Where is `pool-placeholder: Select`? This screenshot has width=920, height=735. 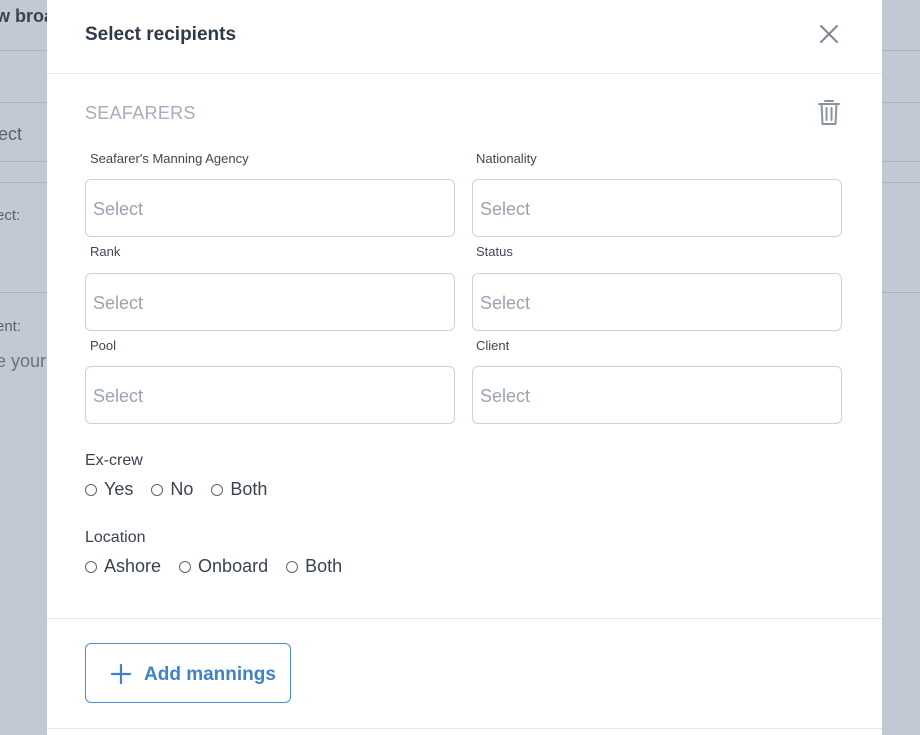
pool-placeholder: Select is located at coordinates (118, 396).